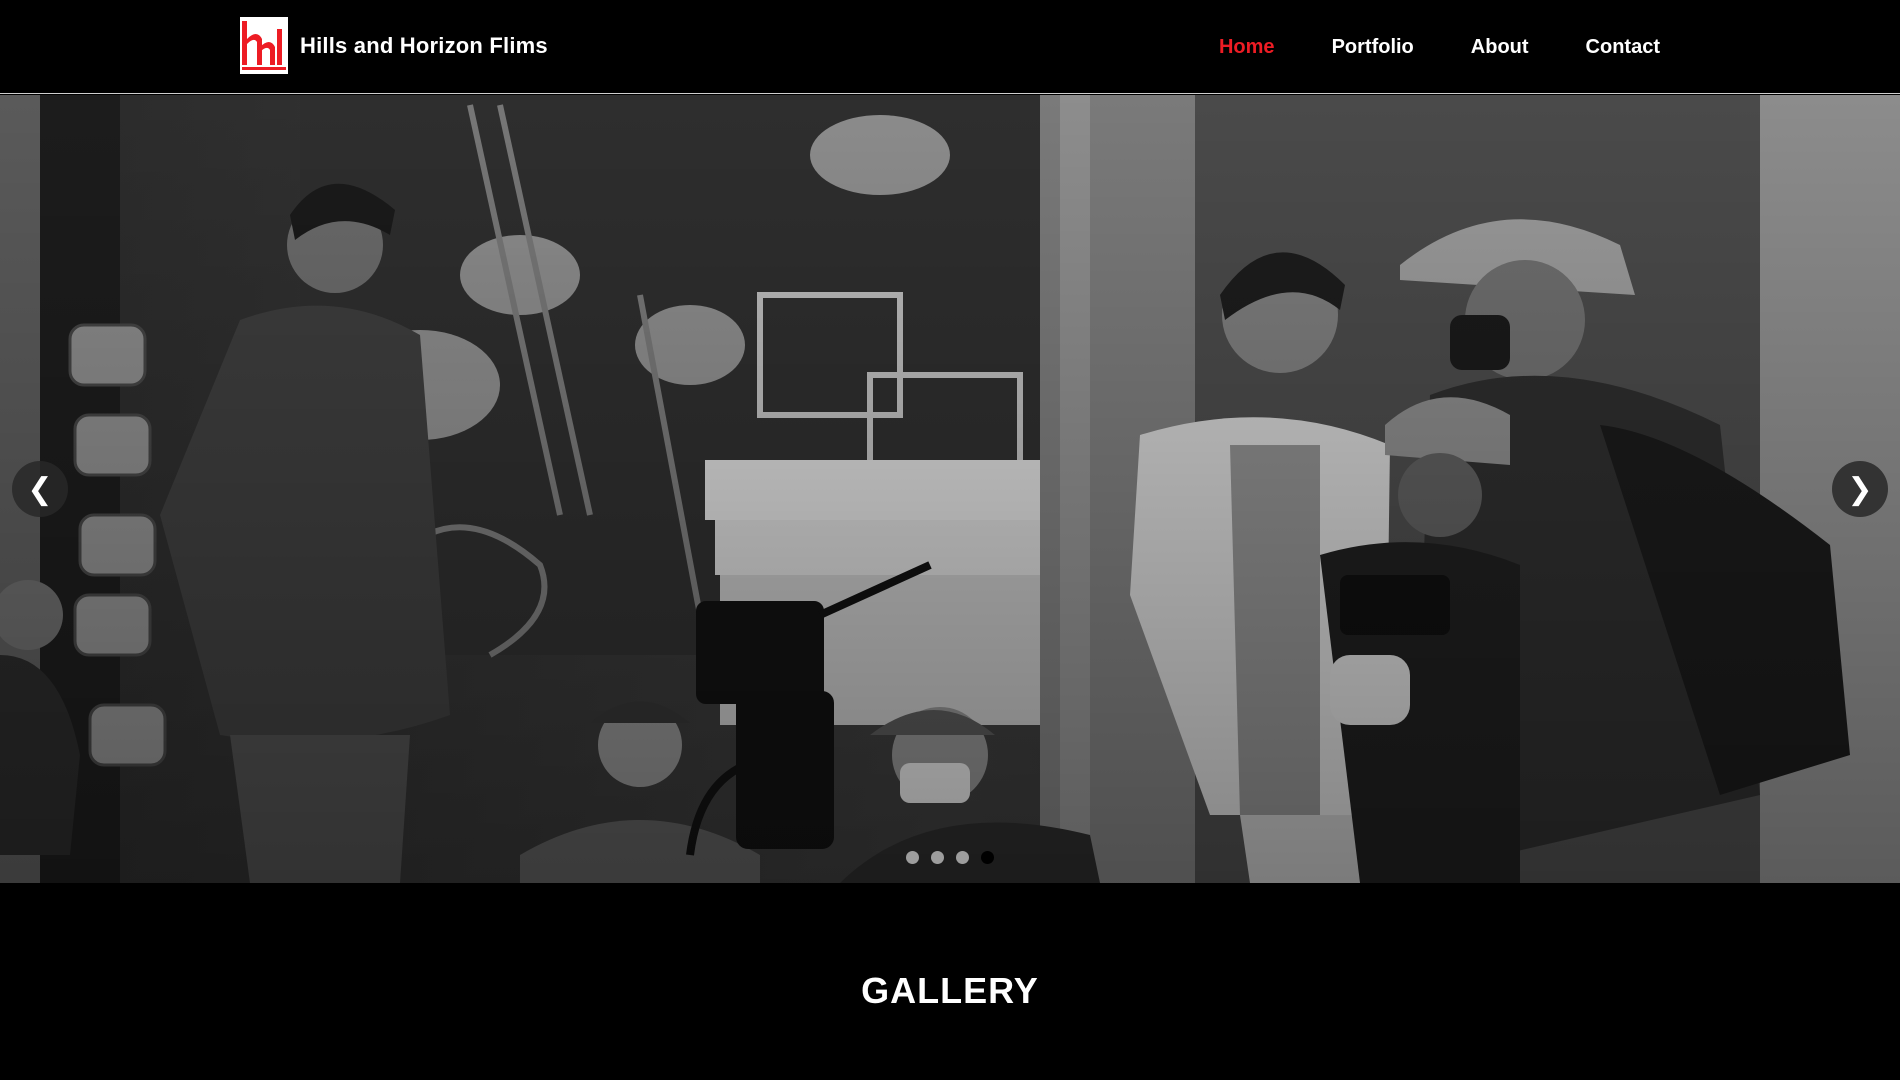 The height and width of the screenshot is (1080, 1900). I want to click on gallery-heading: GALLERY, so click(950, 990).